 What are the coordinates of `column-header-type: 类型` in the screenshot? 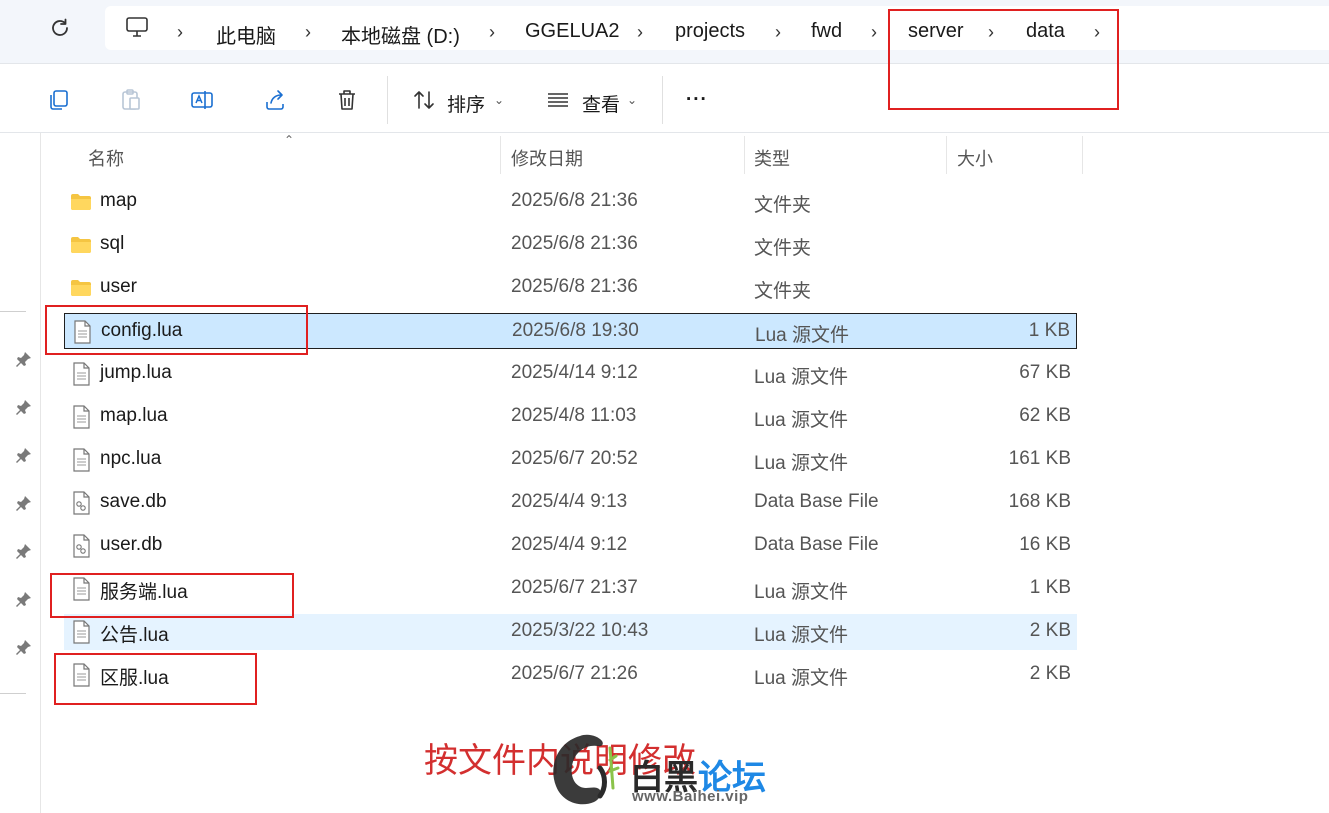 It's located at (772, 158).